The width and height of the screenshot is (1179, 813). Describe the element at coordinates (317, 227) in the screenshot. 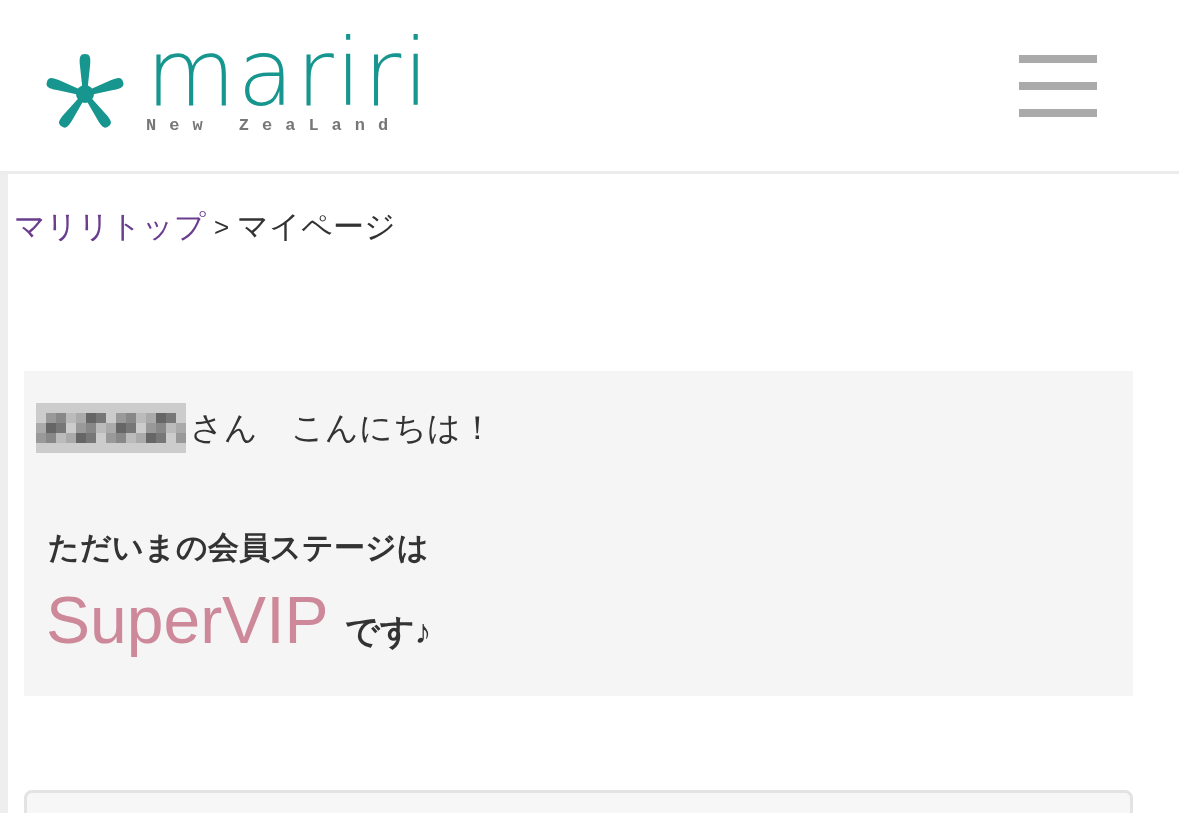

I see `breadcrumb-current: マイページ` at that location.